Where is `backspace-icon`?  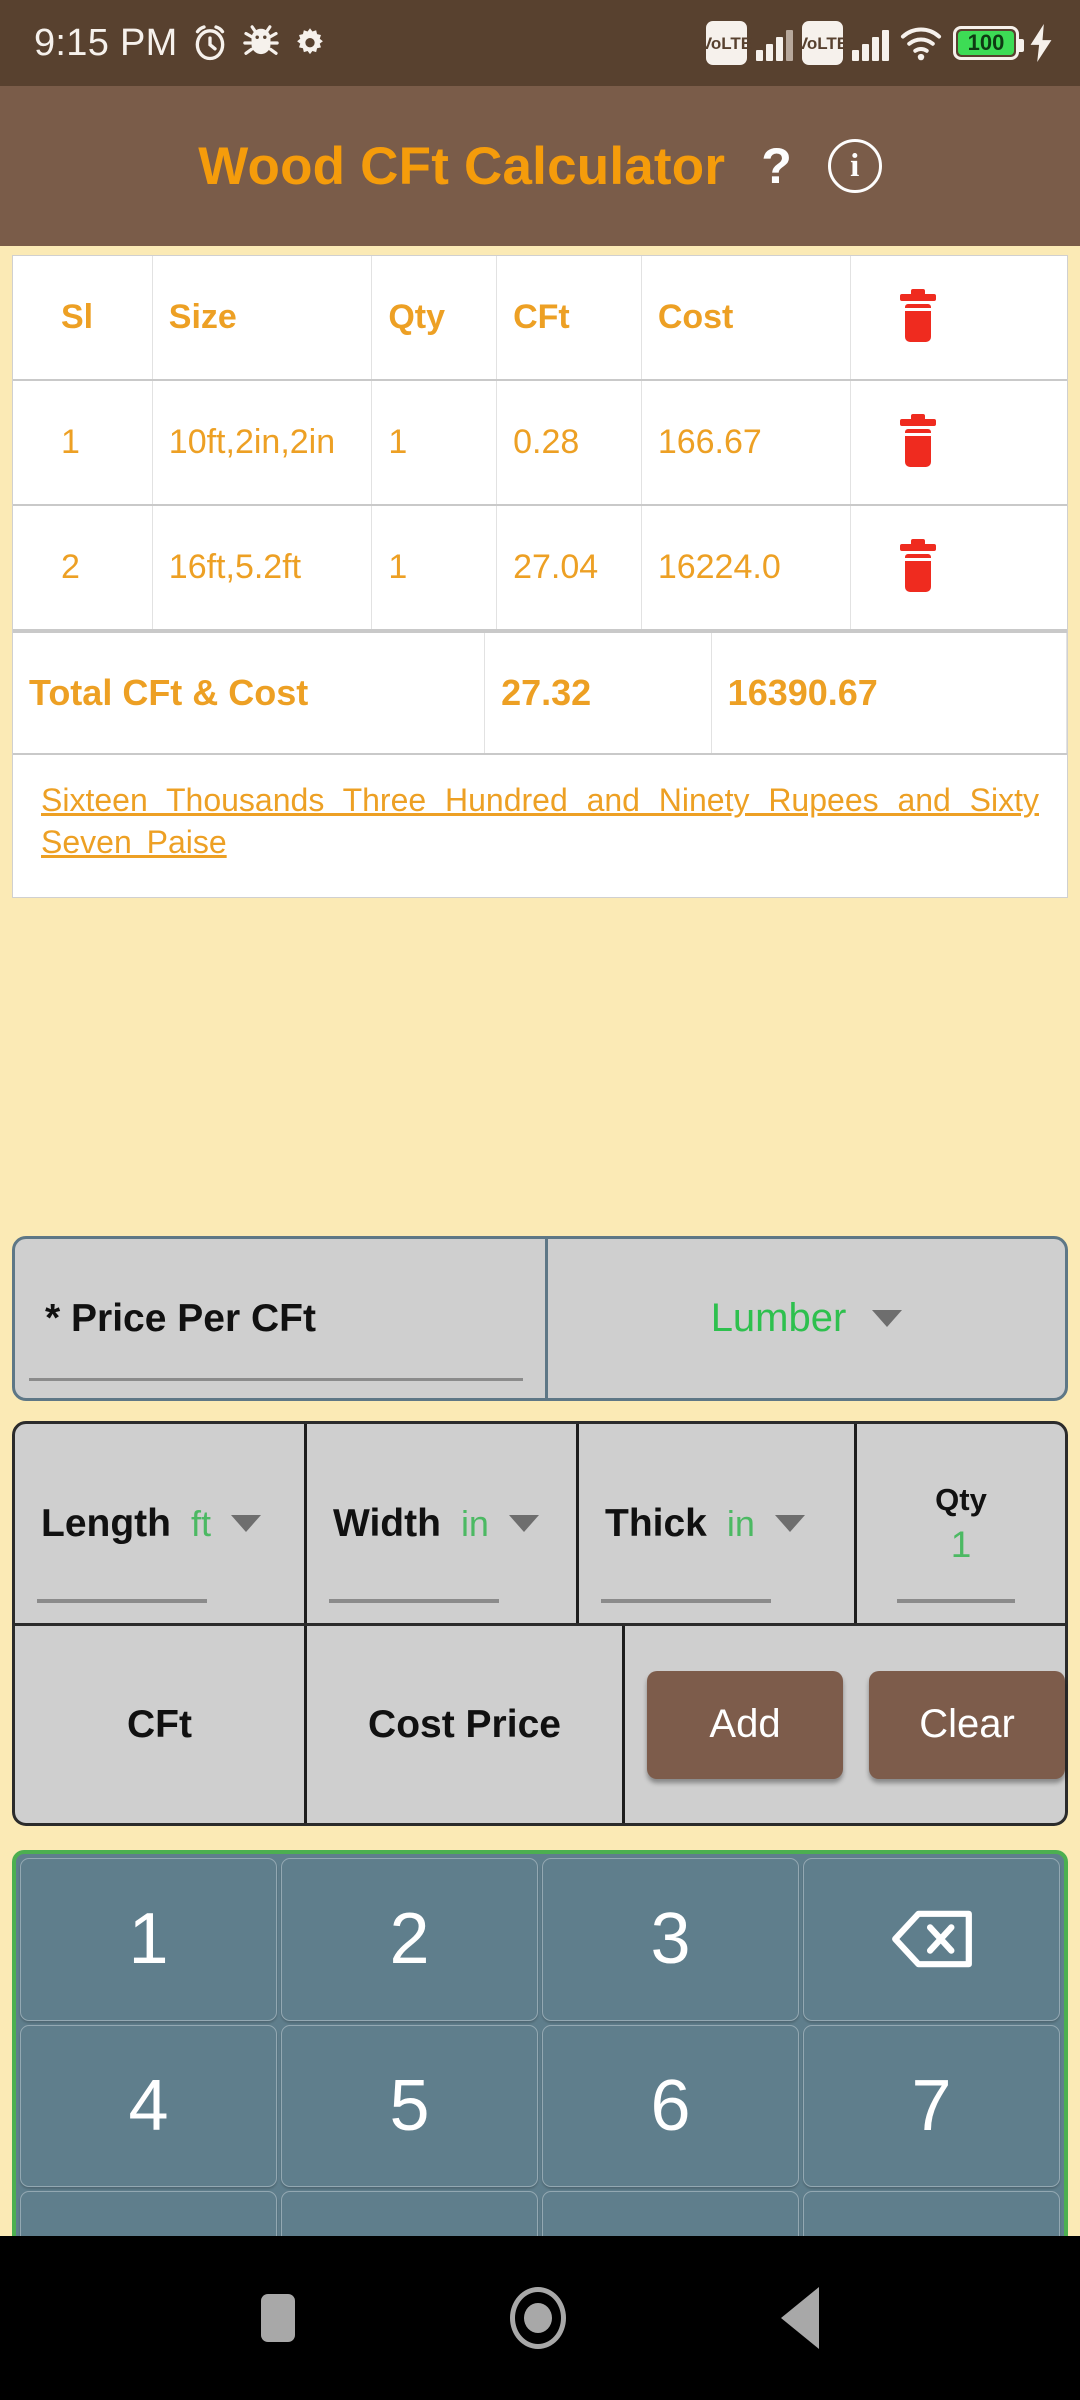 backspace-icon is located at coordinates (931, 1939).